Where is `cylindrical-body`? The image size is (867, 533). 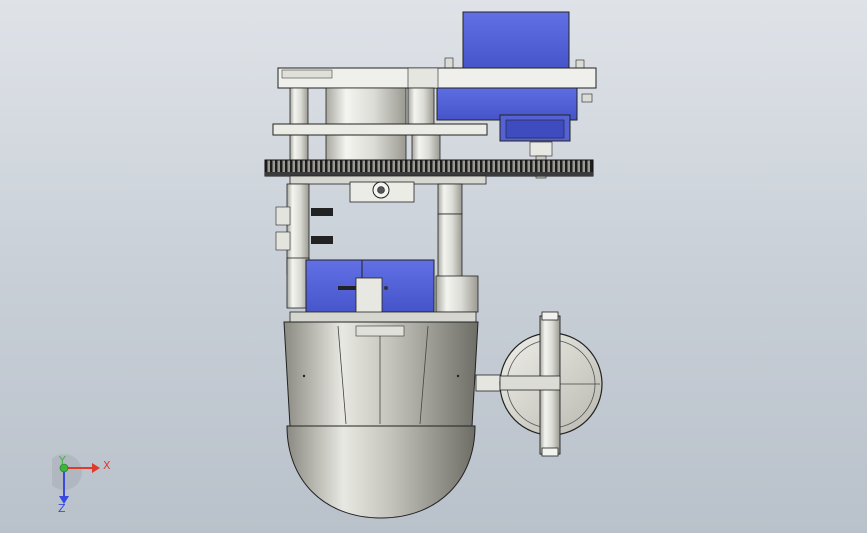
cylindrical-body is located at coordinates (381, 369).